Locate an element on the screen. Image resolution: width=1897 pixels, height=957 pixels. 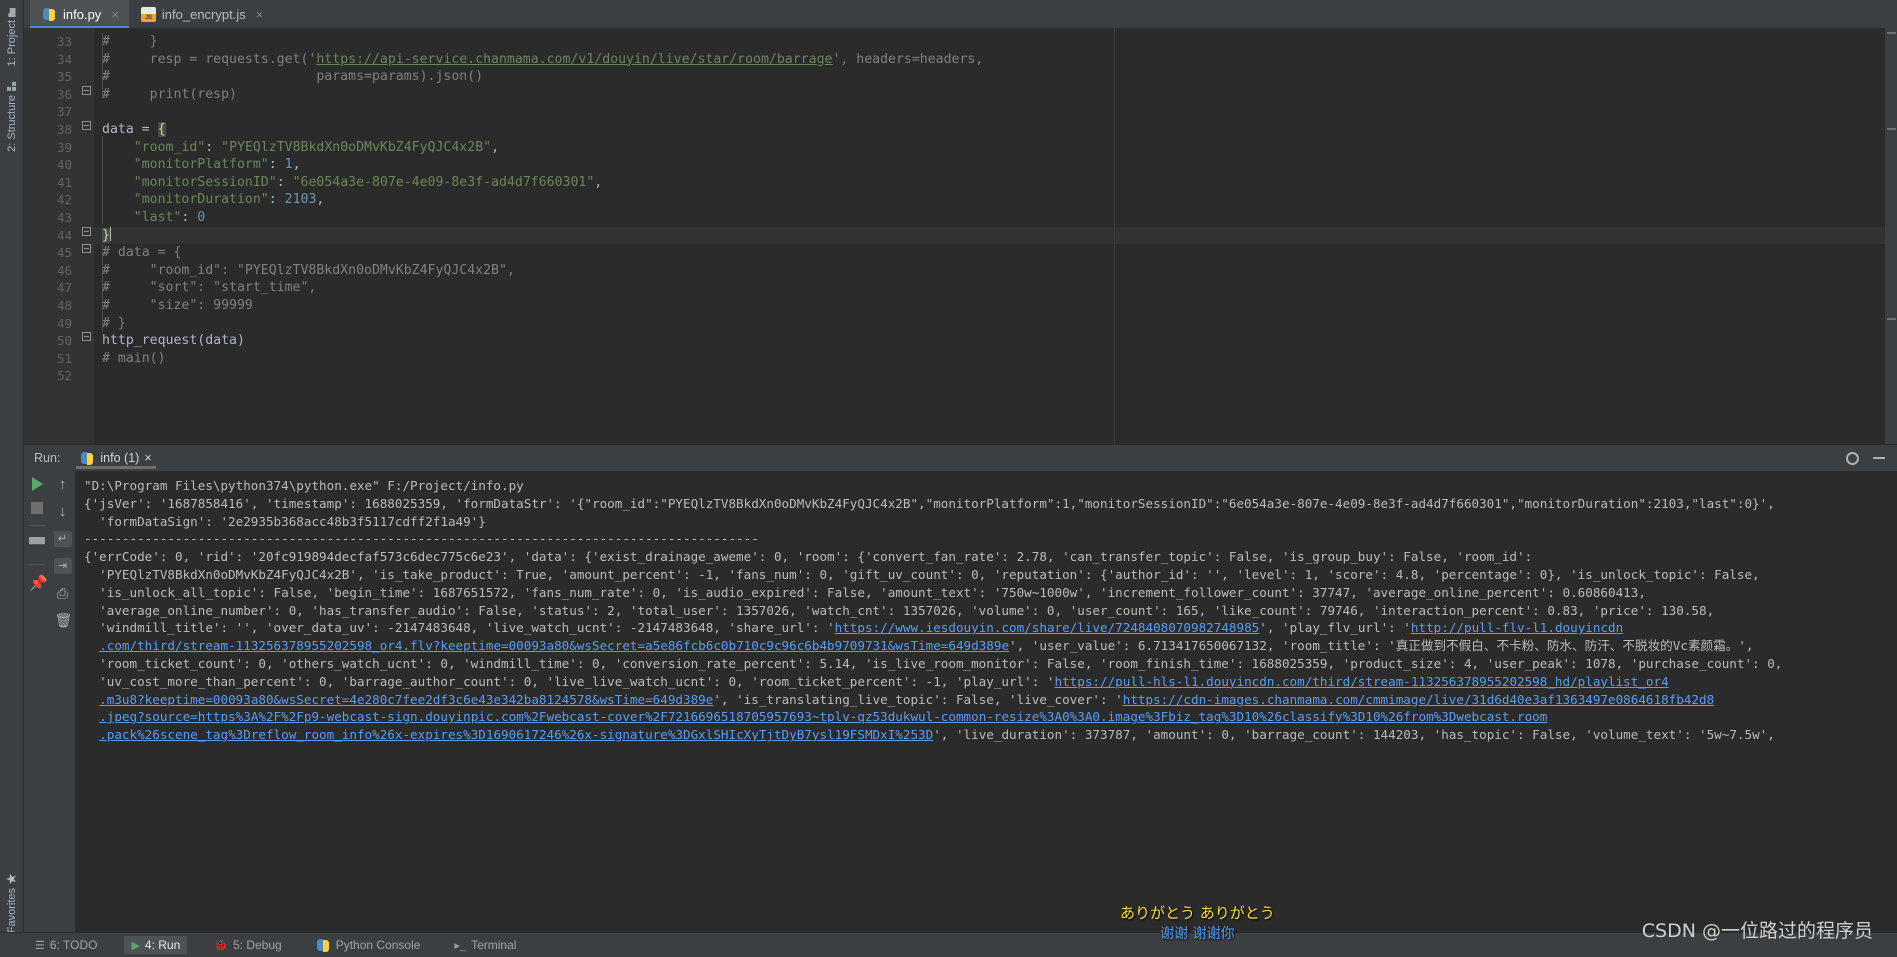
text-caret is located at coordinates (110, 233).